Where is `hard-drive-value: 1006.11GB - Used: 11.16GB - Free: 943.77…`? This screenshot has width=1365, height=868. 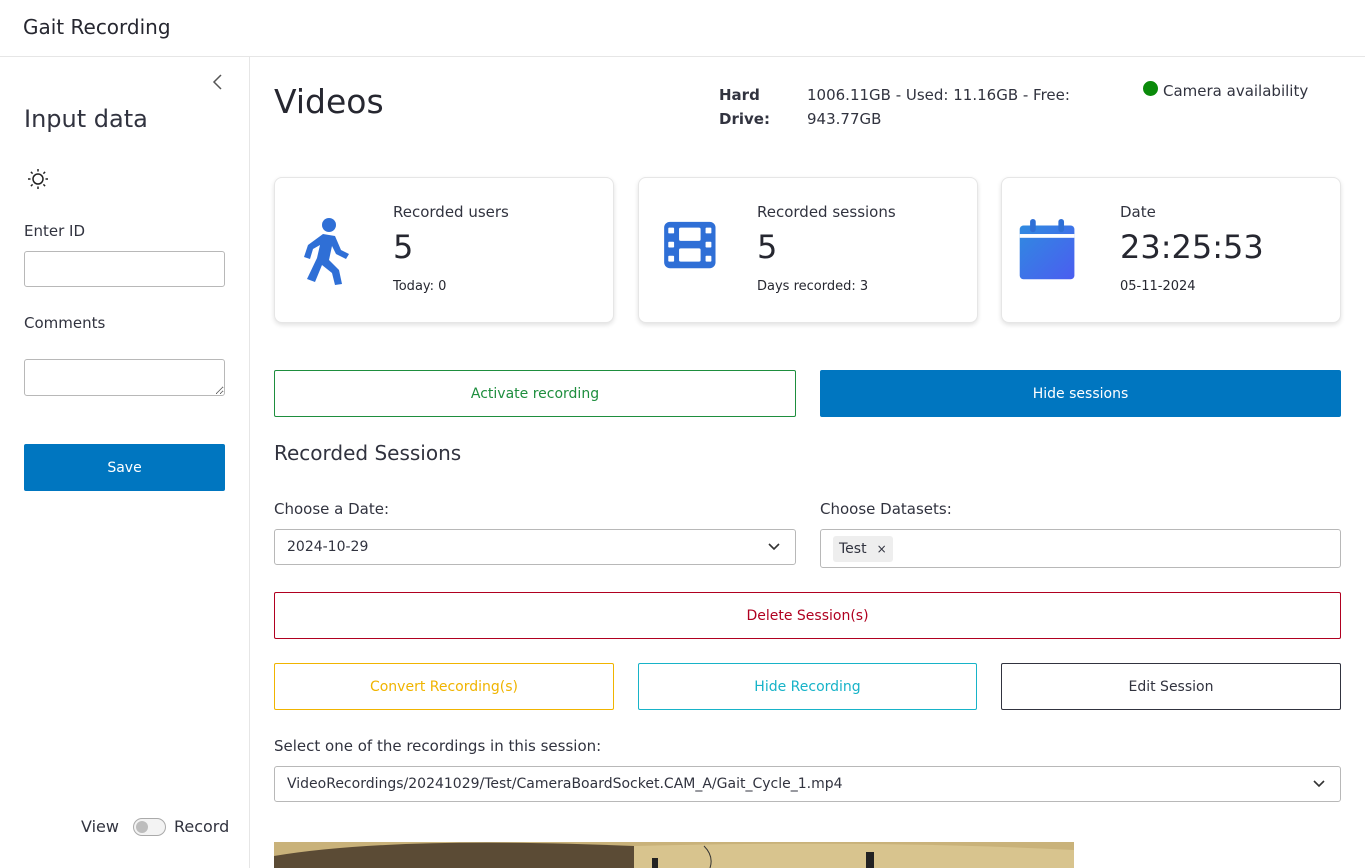 hard-drive-value: 1006.11GB - Used: 11.16GB - Free: 943.77… is located at coordinates (938, 107).